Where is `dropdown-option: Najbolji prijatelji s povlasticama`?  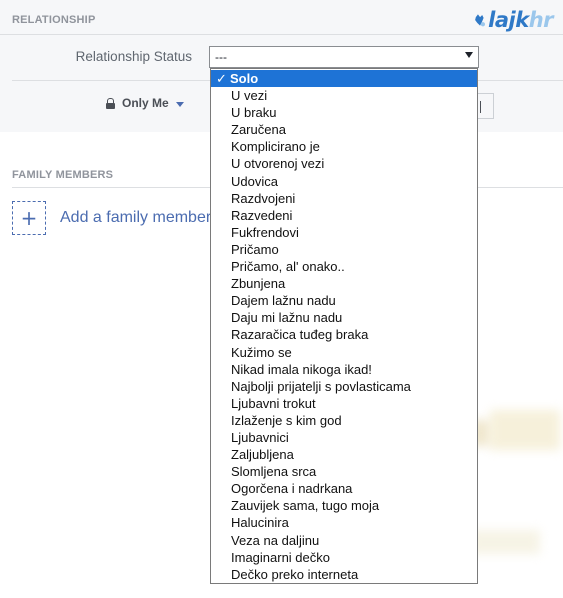 dropdown-option: Najbolji prijatelji s povlasticama is located at coordinates (344, 386).